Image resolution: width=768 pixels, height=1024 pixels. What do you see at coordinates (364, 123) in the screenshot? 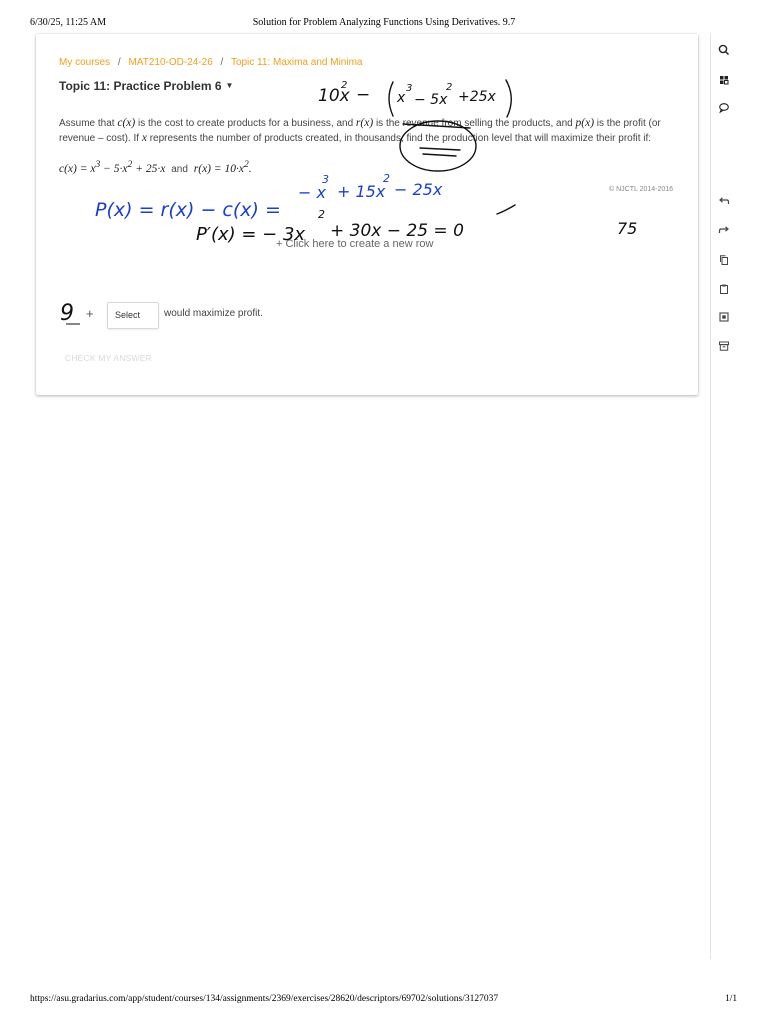
I see `math-rx: r(x)` at bounding box center [364, 123].